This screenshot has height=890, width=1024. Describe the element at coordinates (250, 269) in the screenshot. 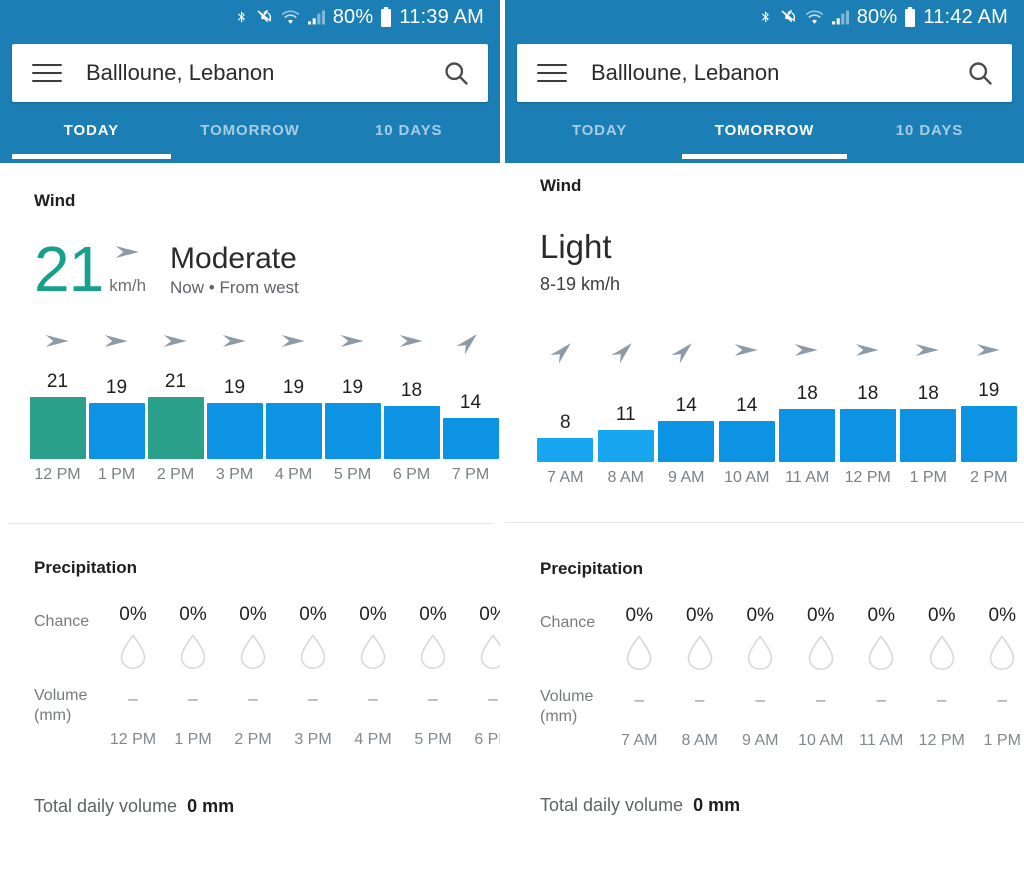

I see `wind-summary: 21 km/h Moderate Now • From west` at that location.